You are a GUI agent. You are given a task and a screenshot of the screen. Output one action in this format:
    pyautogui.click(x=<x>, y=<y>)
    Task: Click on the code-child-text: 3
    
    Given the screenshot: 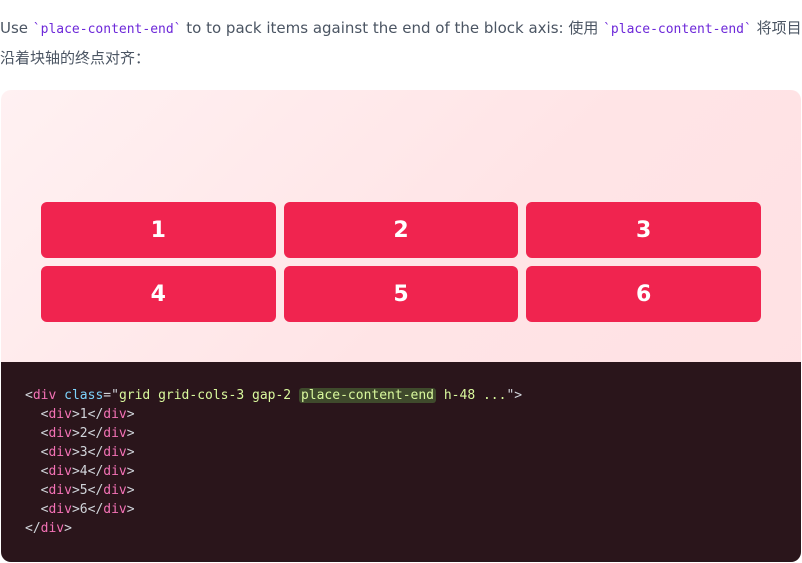 What is the action you would take?
    pyautogui.click(x=83, y=452)
    